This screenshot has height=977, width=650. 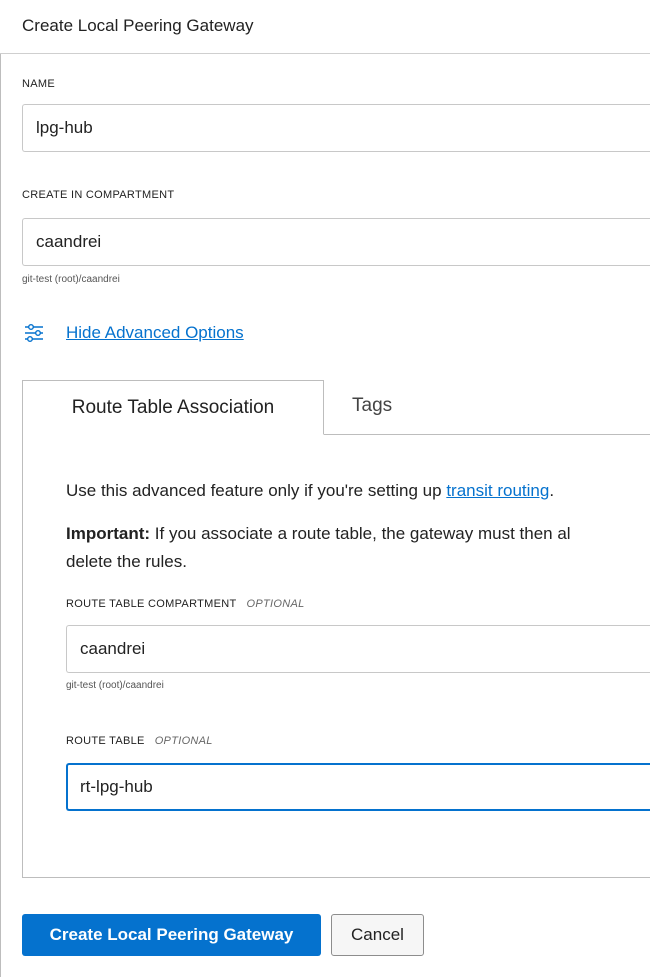 I want to click on panel-left-border, so click(x=0, y=488).